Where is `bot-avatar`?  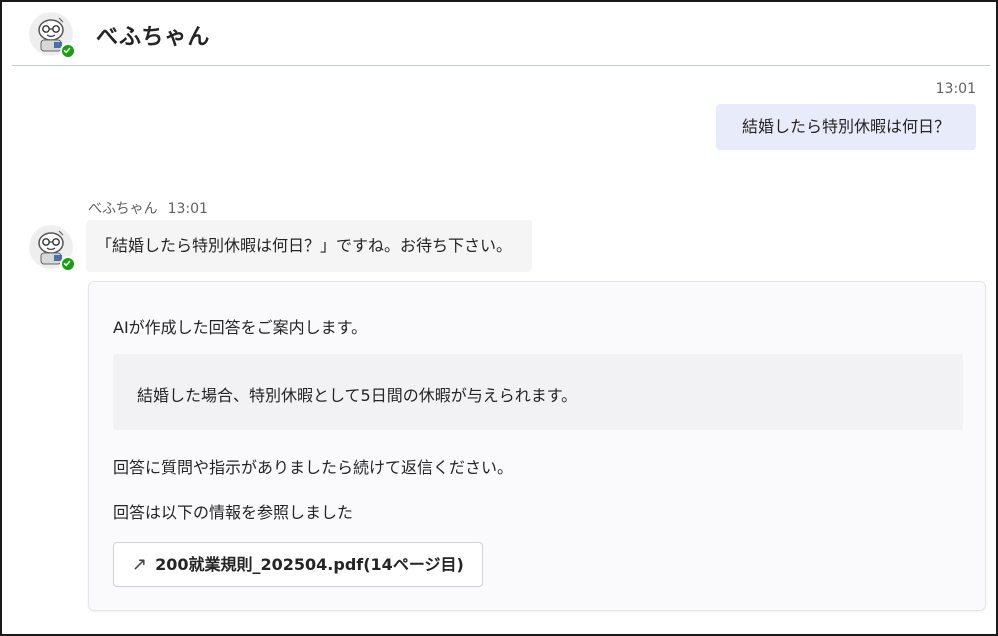 bot-avatar is located at coordinates (52, 248).